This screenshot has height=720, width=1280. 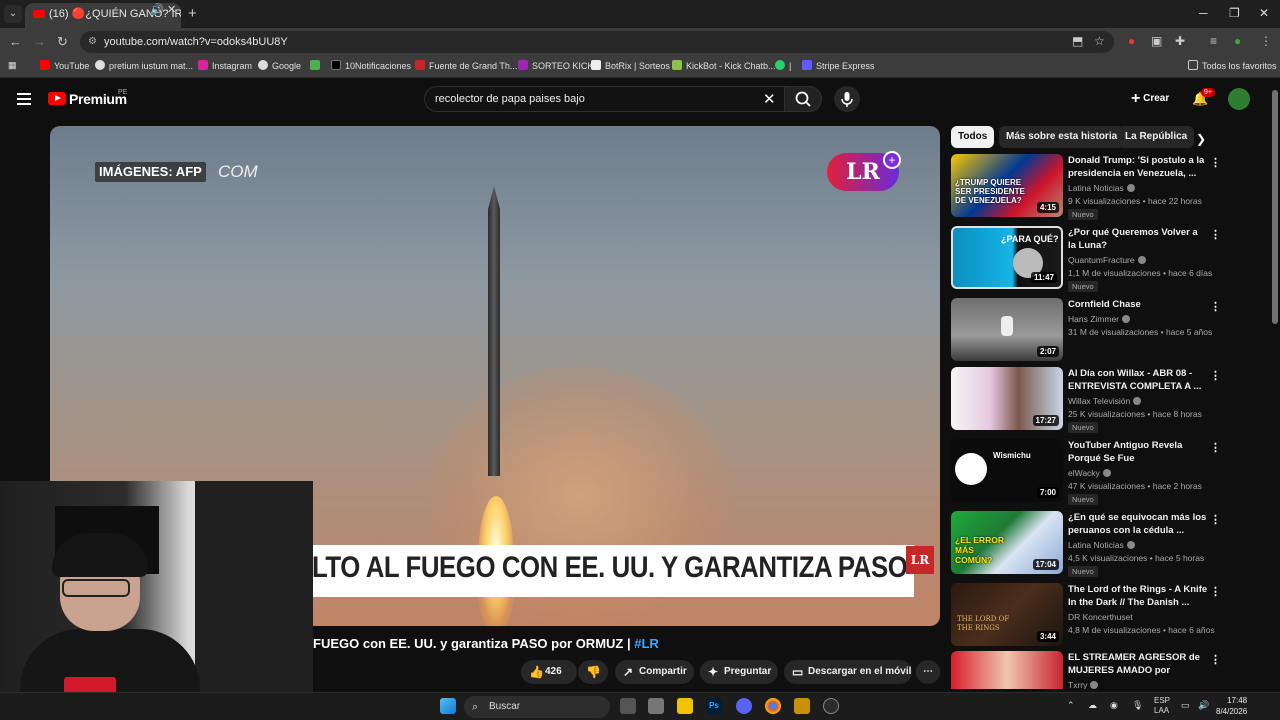 I want to click on minimize-button: ─, so click(x=1203, y=13).